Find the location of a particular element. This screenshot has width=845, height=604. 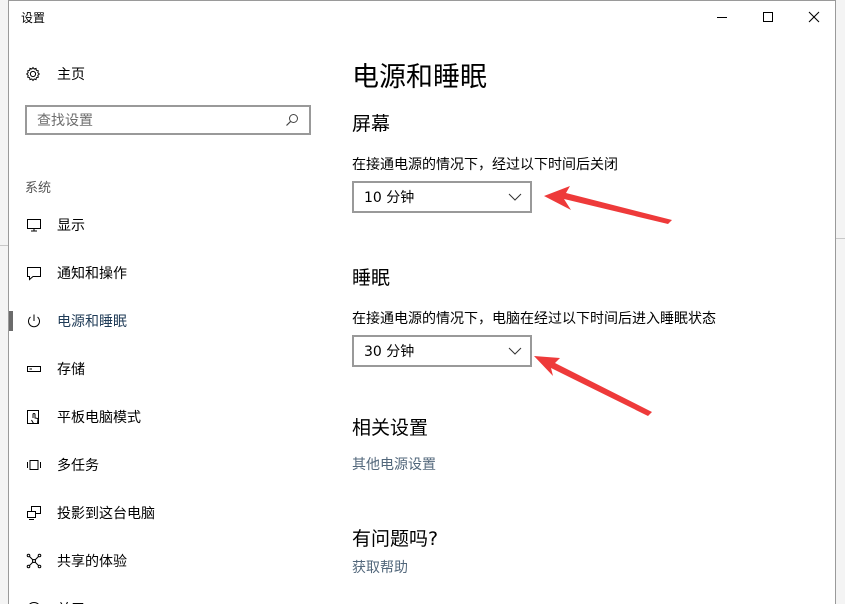

gear-icon is located at coordinates (34, 74).